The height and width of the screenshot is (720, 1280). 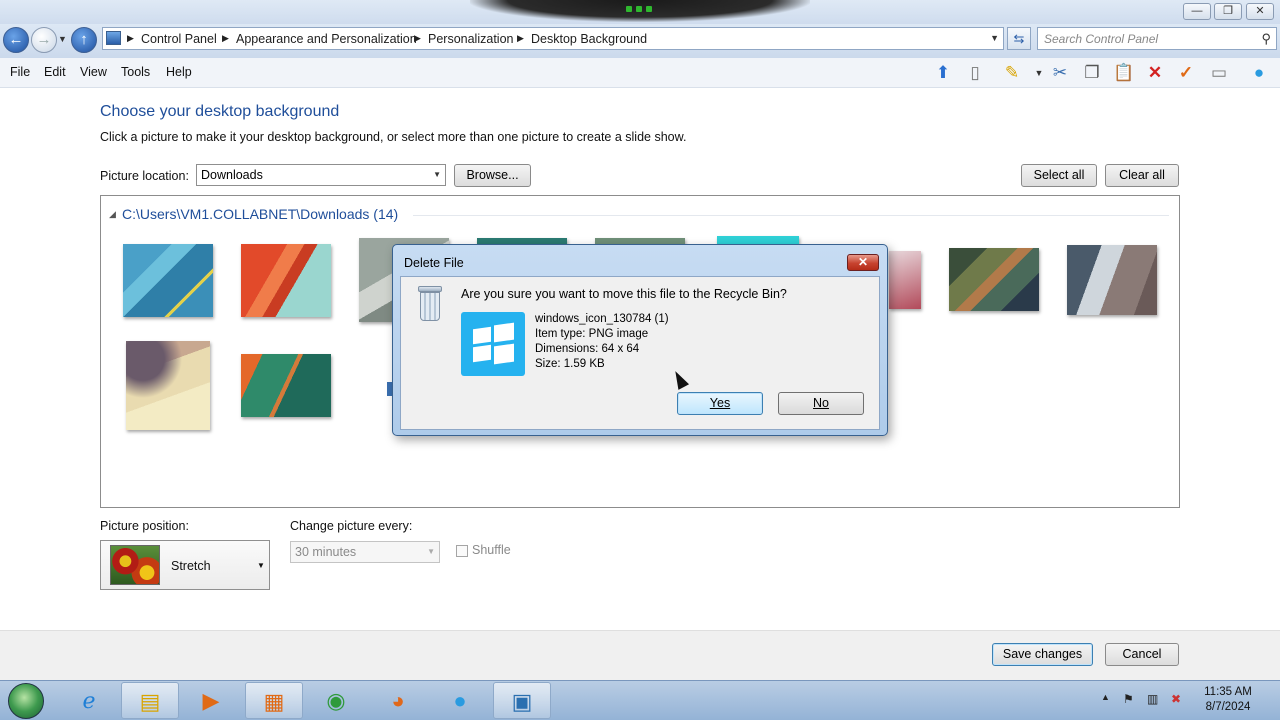 What do you see at coordinates (491, 550) in the screenshot?
I see `shuffle-label: Shuffle` at bounding box center [491, 550].